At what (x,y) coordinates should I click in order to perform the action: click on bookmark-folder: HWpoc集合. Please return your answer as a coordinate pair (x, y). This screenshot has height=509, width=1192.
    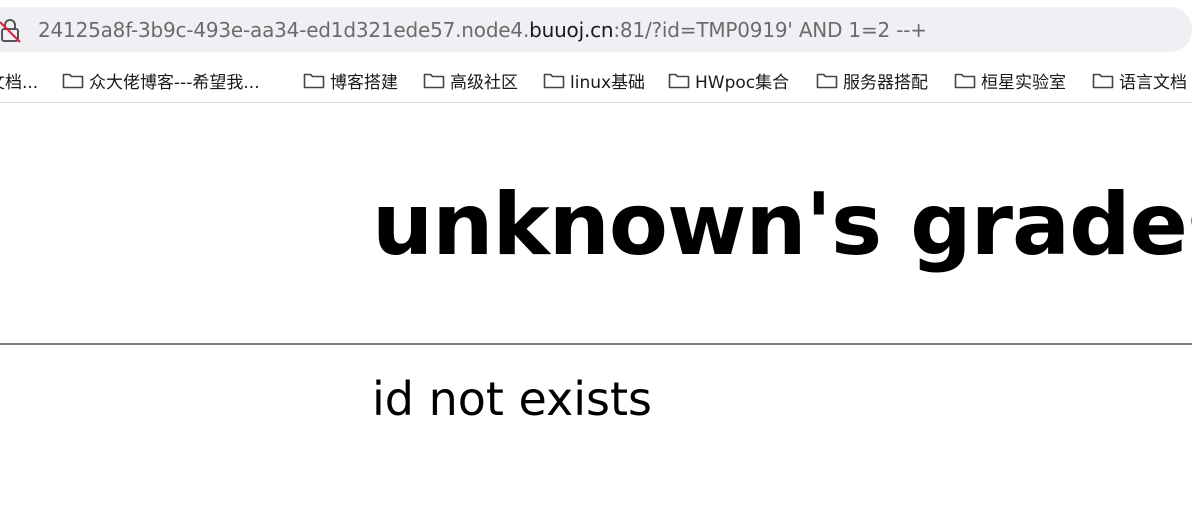
    Looking at the image, I should click on (729, 80).